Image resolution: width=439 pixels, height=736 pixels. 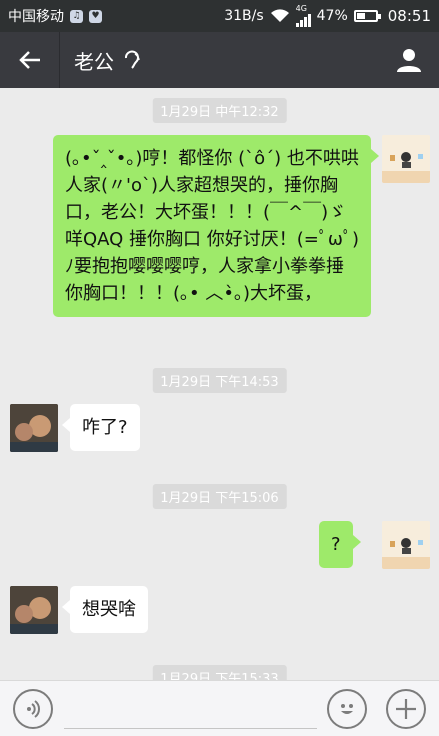 I want to click on input-bar, so click(x=219, y=708).